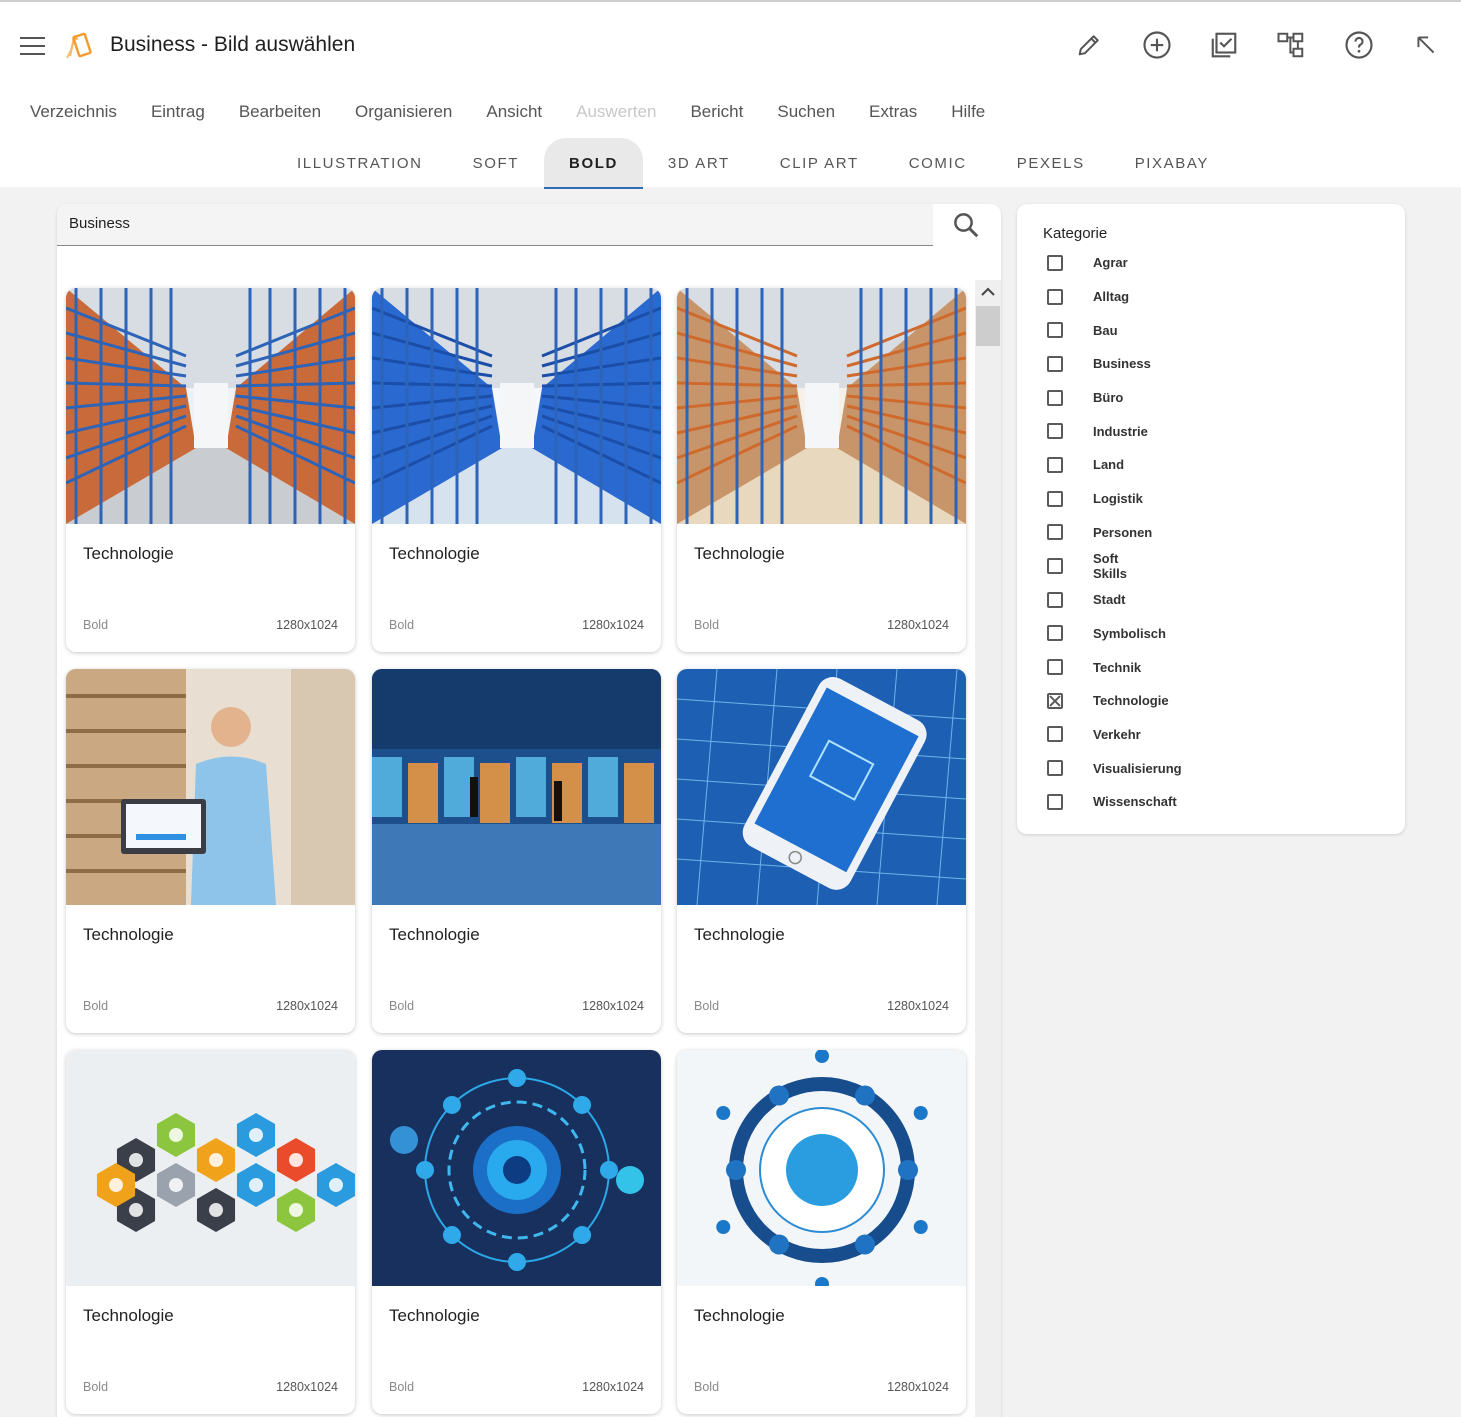  I want to click on menu-item-verzeichnis: Verzeichnis, so click(73, 112).